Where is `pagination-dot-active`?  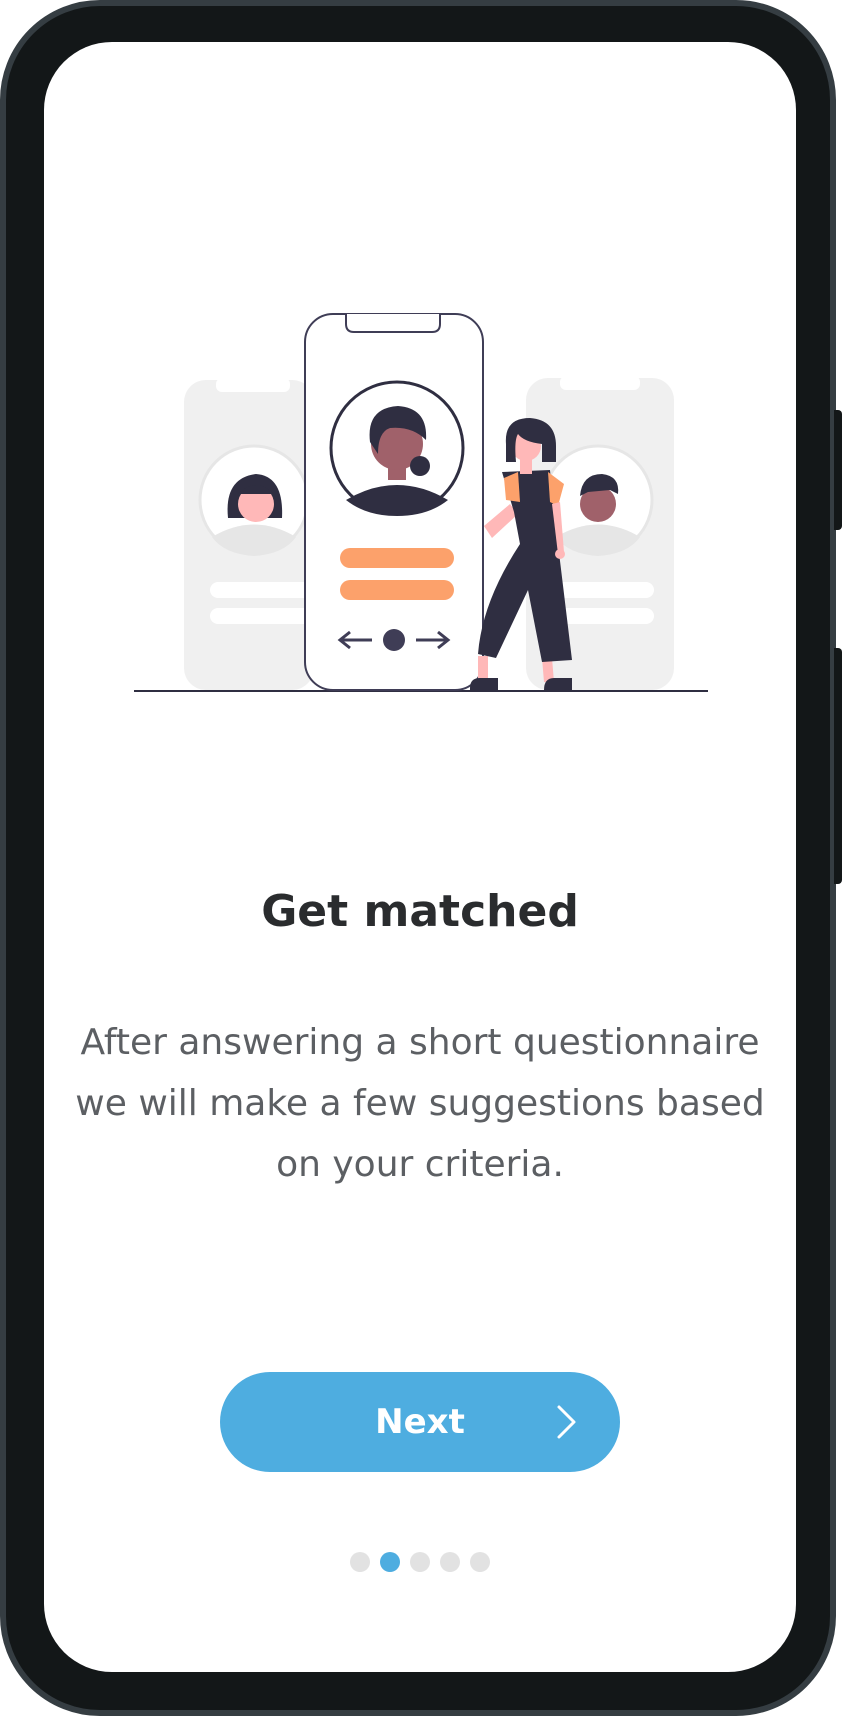 pagination-dot-active is located at coordinates (390, 1562).